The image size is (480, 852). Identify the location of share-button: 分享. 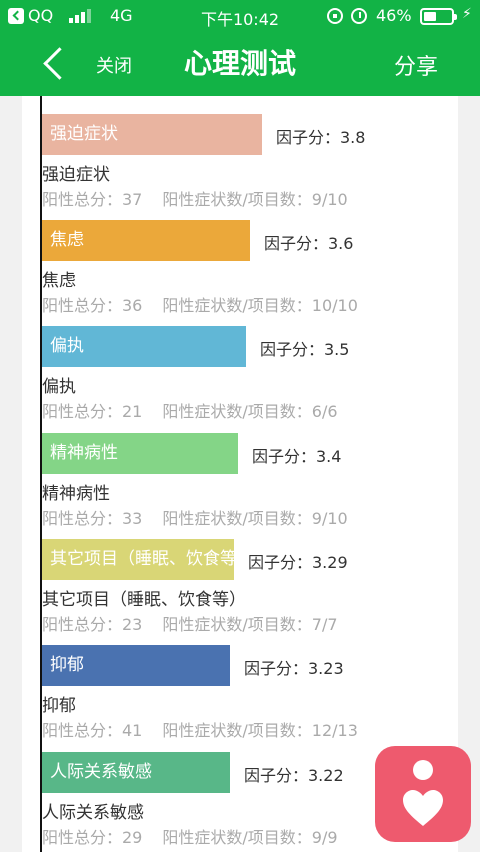
(416, 65).